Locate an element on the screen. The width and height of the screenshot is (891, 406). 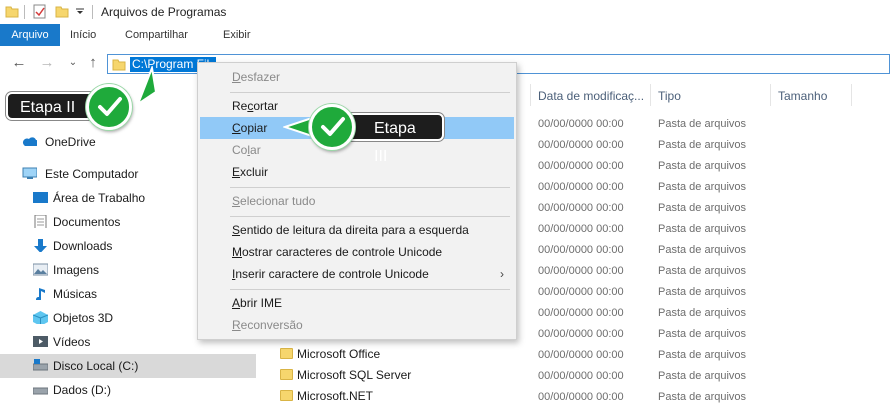
images-icon is located at coordinates (40, 269).